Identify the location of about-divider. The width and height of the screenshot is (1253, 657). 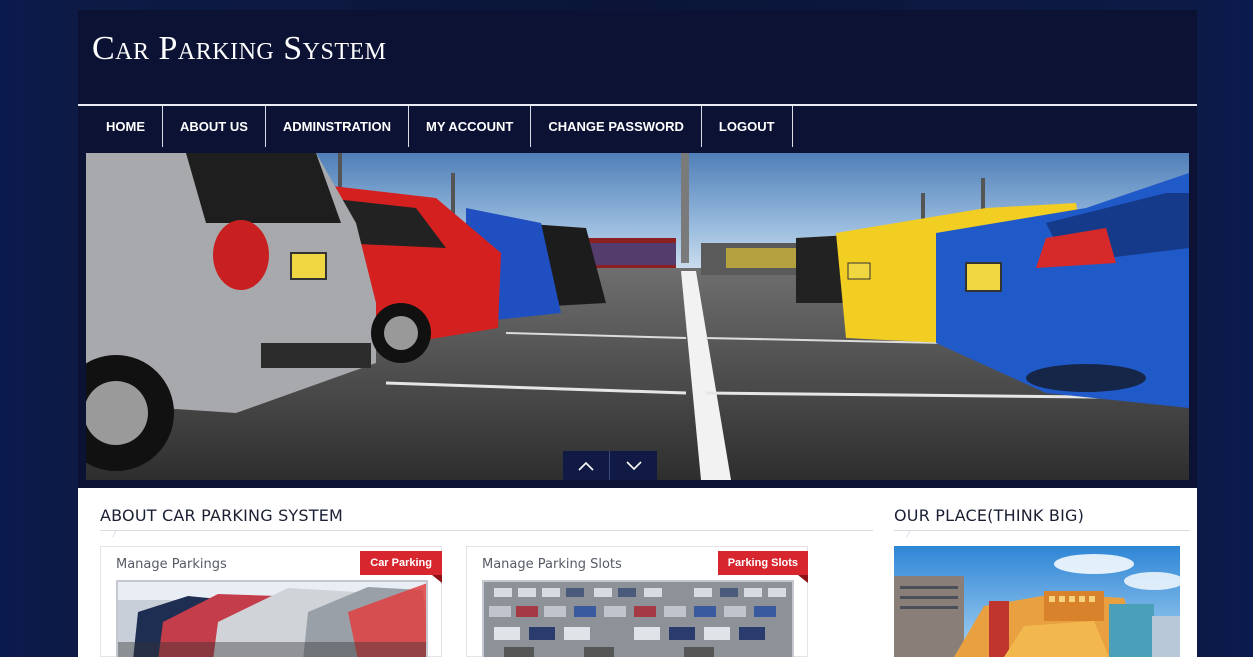
(486, 530).